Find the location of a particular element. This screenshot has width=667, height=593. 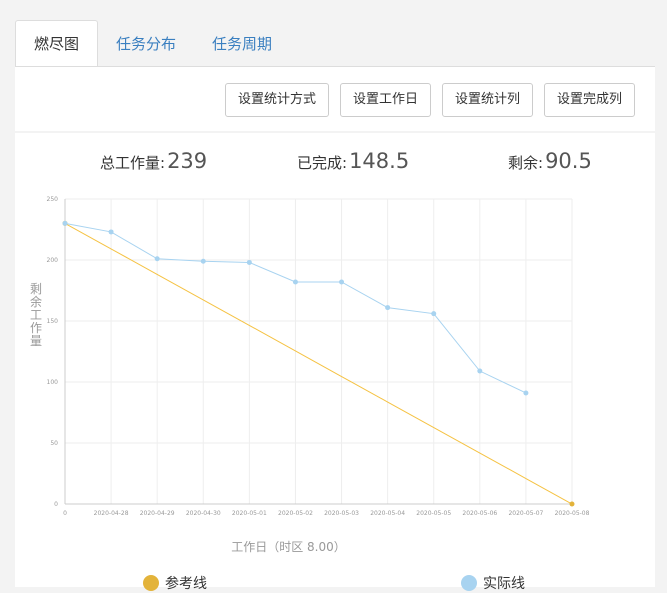

x-axis-title: 工作日（时区 8.00） is located at coordinates (288, 547).